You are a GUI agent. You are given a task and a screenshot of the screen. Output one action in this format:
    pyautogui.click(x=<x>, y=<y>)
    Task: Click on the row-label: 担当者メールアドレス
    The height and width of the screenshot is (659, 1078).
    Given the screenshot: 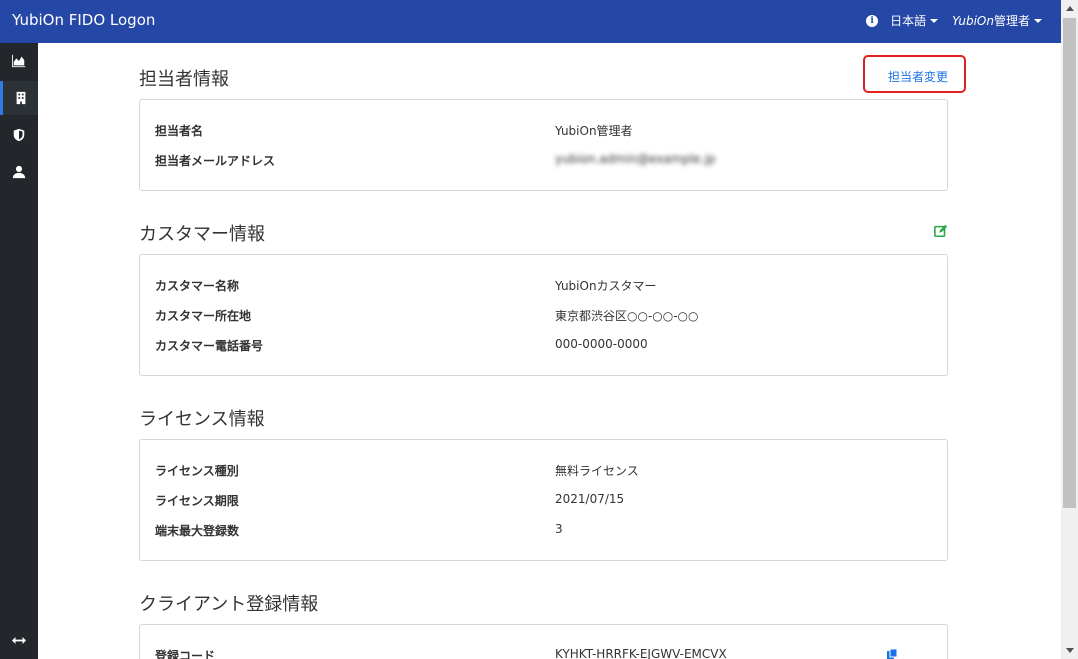 What is the action you would take?
    pyautogui.click(x=215, y=161)
    